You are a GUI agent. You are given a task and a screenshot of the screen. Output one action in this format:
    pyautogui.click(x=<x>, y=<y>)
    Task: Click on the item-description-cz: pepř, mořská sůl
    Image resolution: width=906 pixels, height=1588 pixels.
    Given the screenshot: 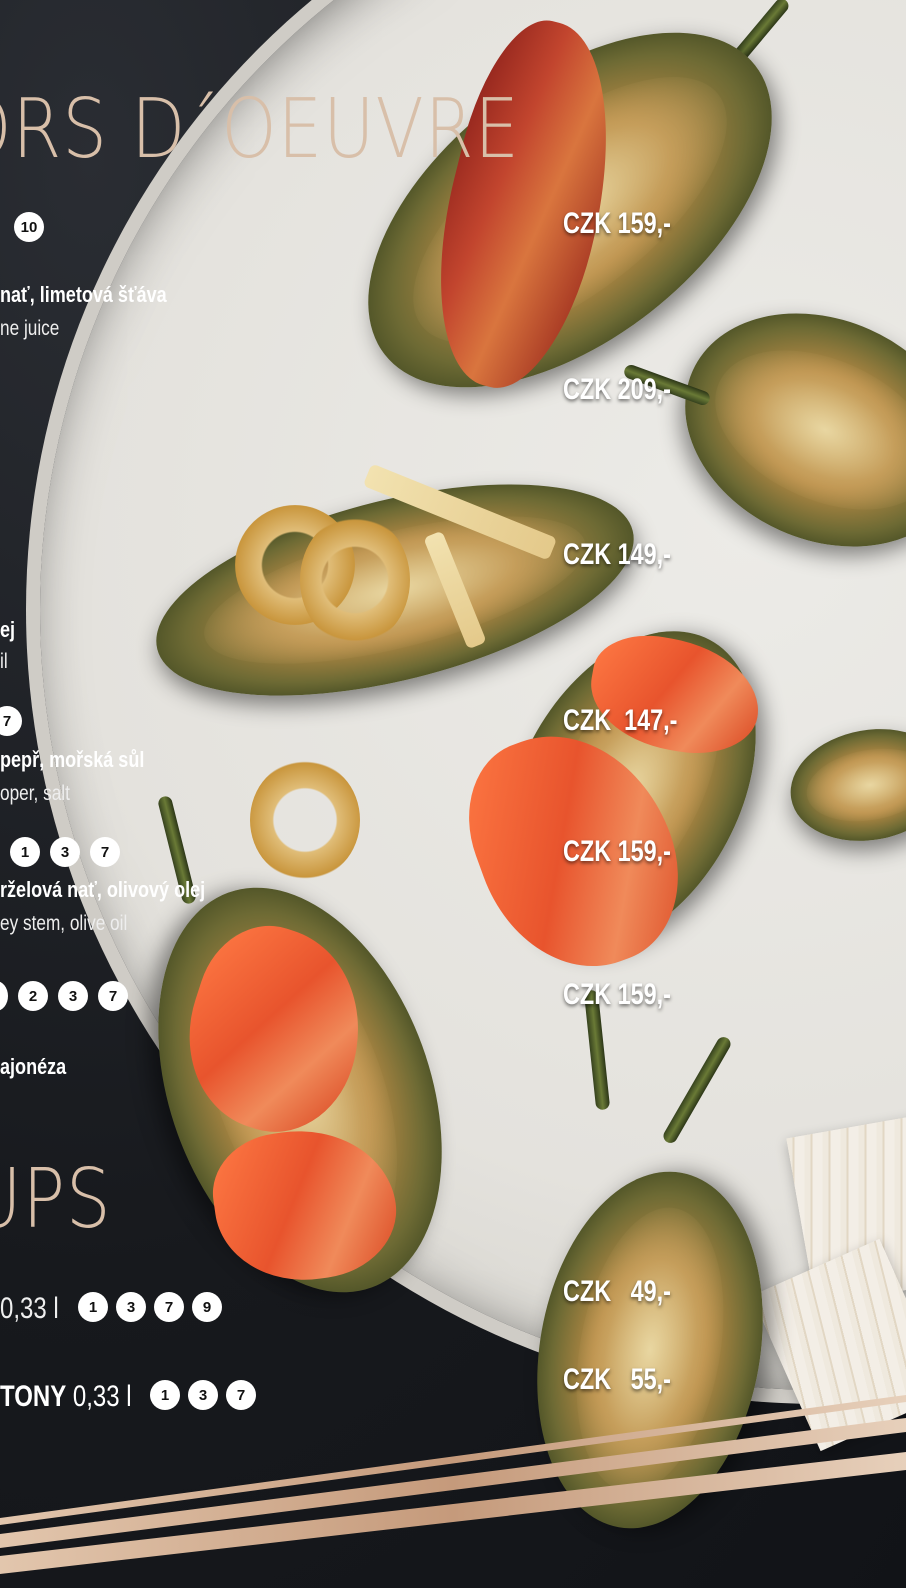 What is the action you would take?
    pyautogui.click(x=72, y=759)
    